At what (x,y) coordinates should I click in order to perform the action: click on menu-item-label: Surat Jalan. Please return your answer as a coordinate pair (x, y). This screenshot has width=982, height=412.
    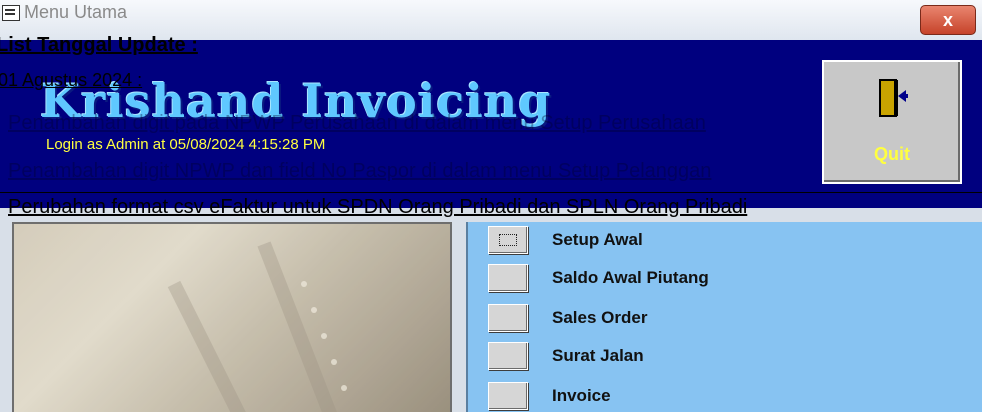
    Looking at the image, I should click on (598, 355).